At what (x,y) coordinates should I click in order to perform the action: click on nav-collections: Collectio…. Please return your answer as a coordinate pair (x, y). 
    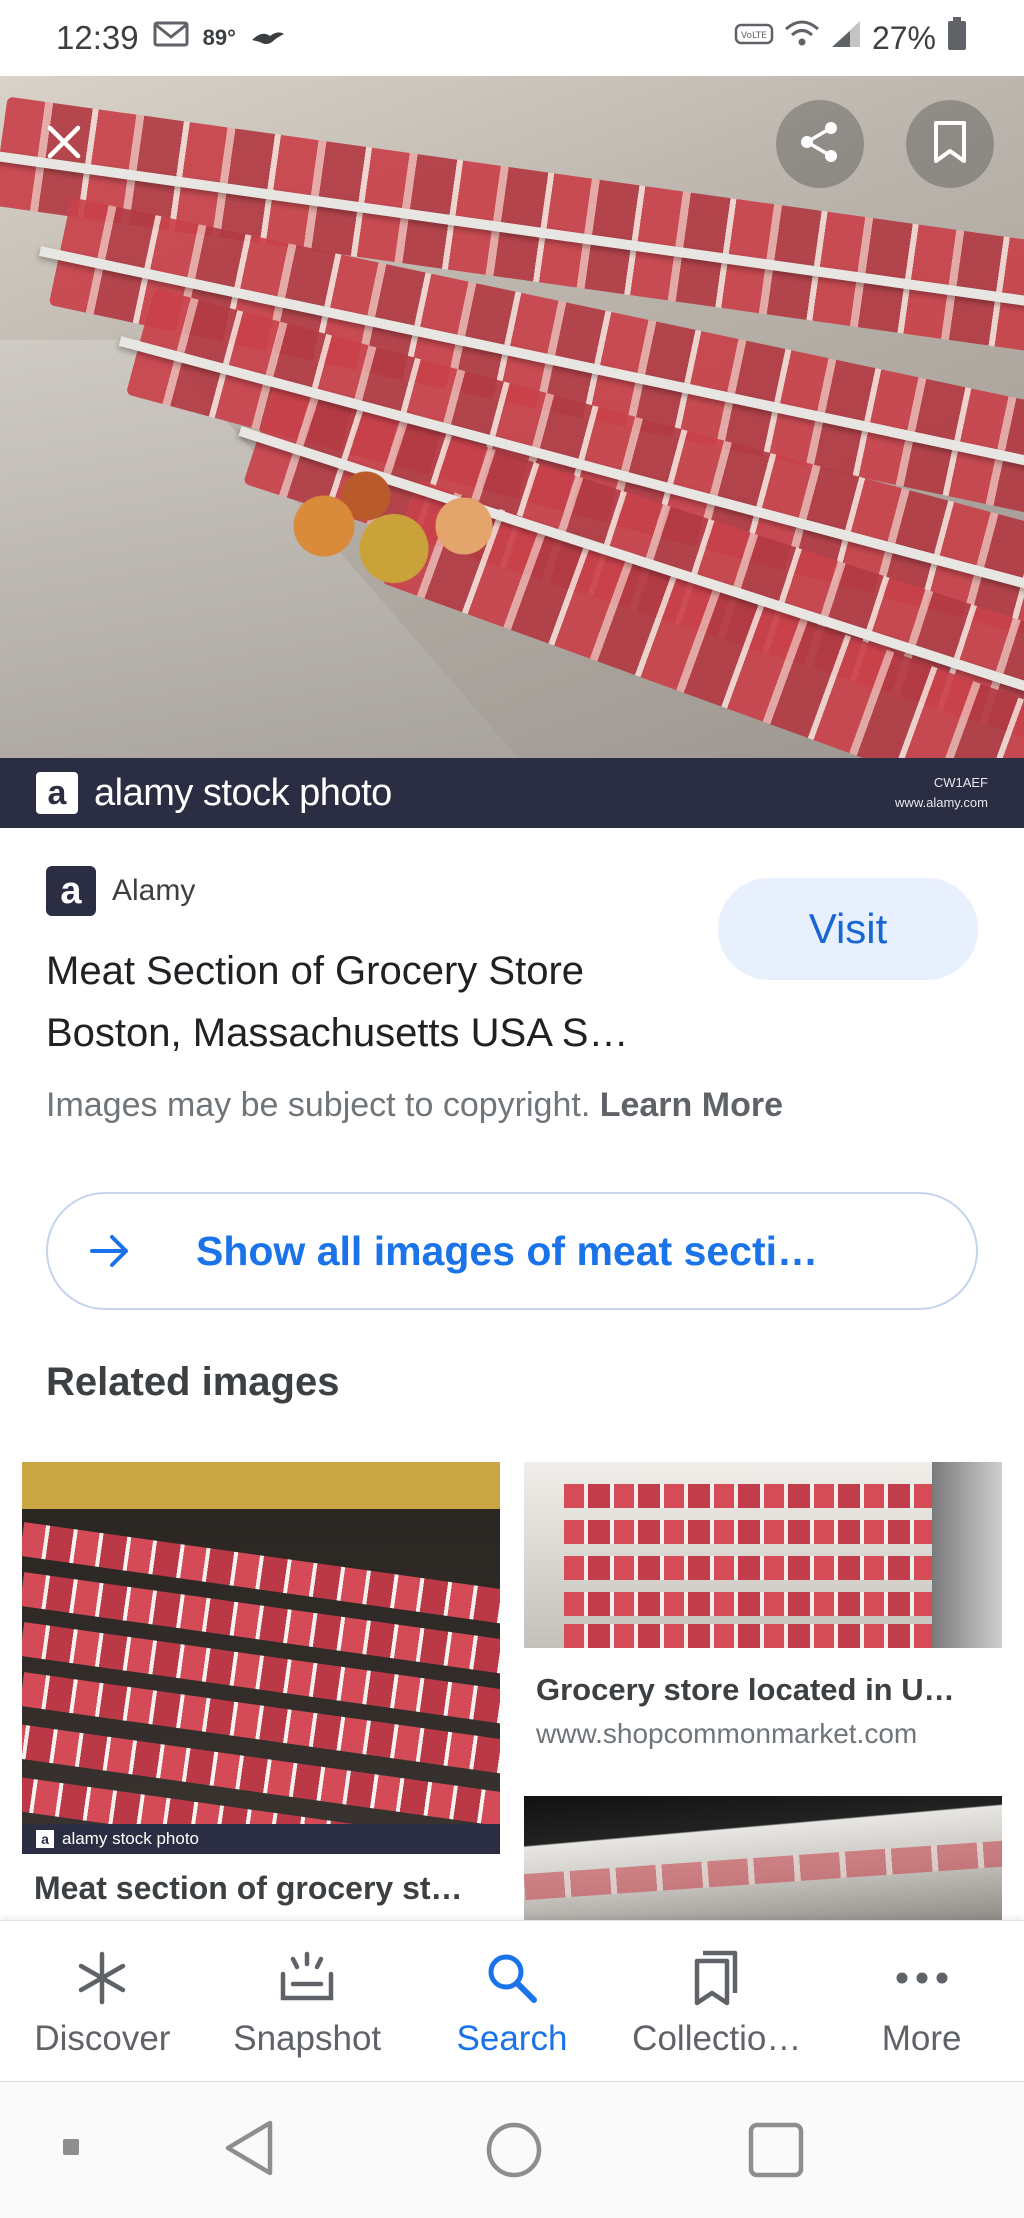
    Looking at the image, I should click on (716, 2001).